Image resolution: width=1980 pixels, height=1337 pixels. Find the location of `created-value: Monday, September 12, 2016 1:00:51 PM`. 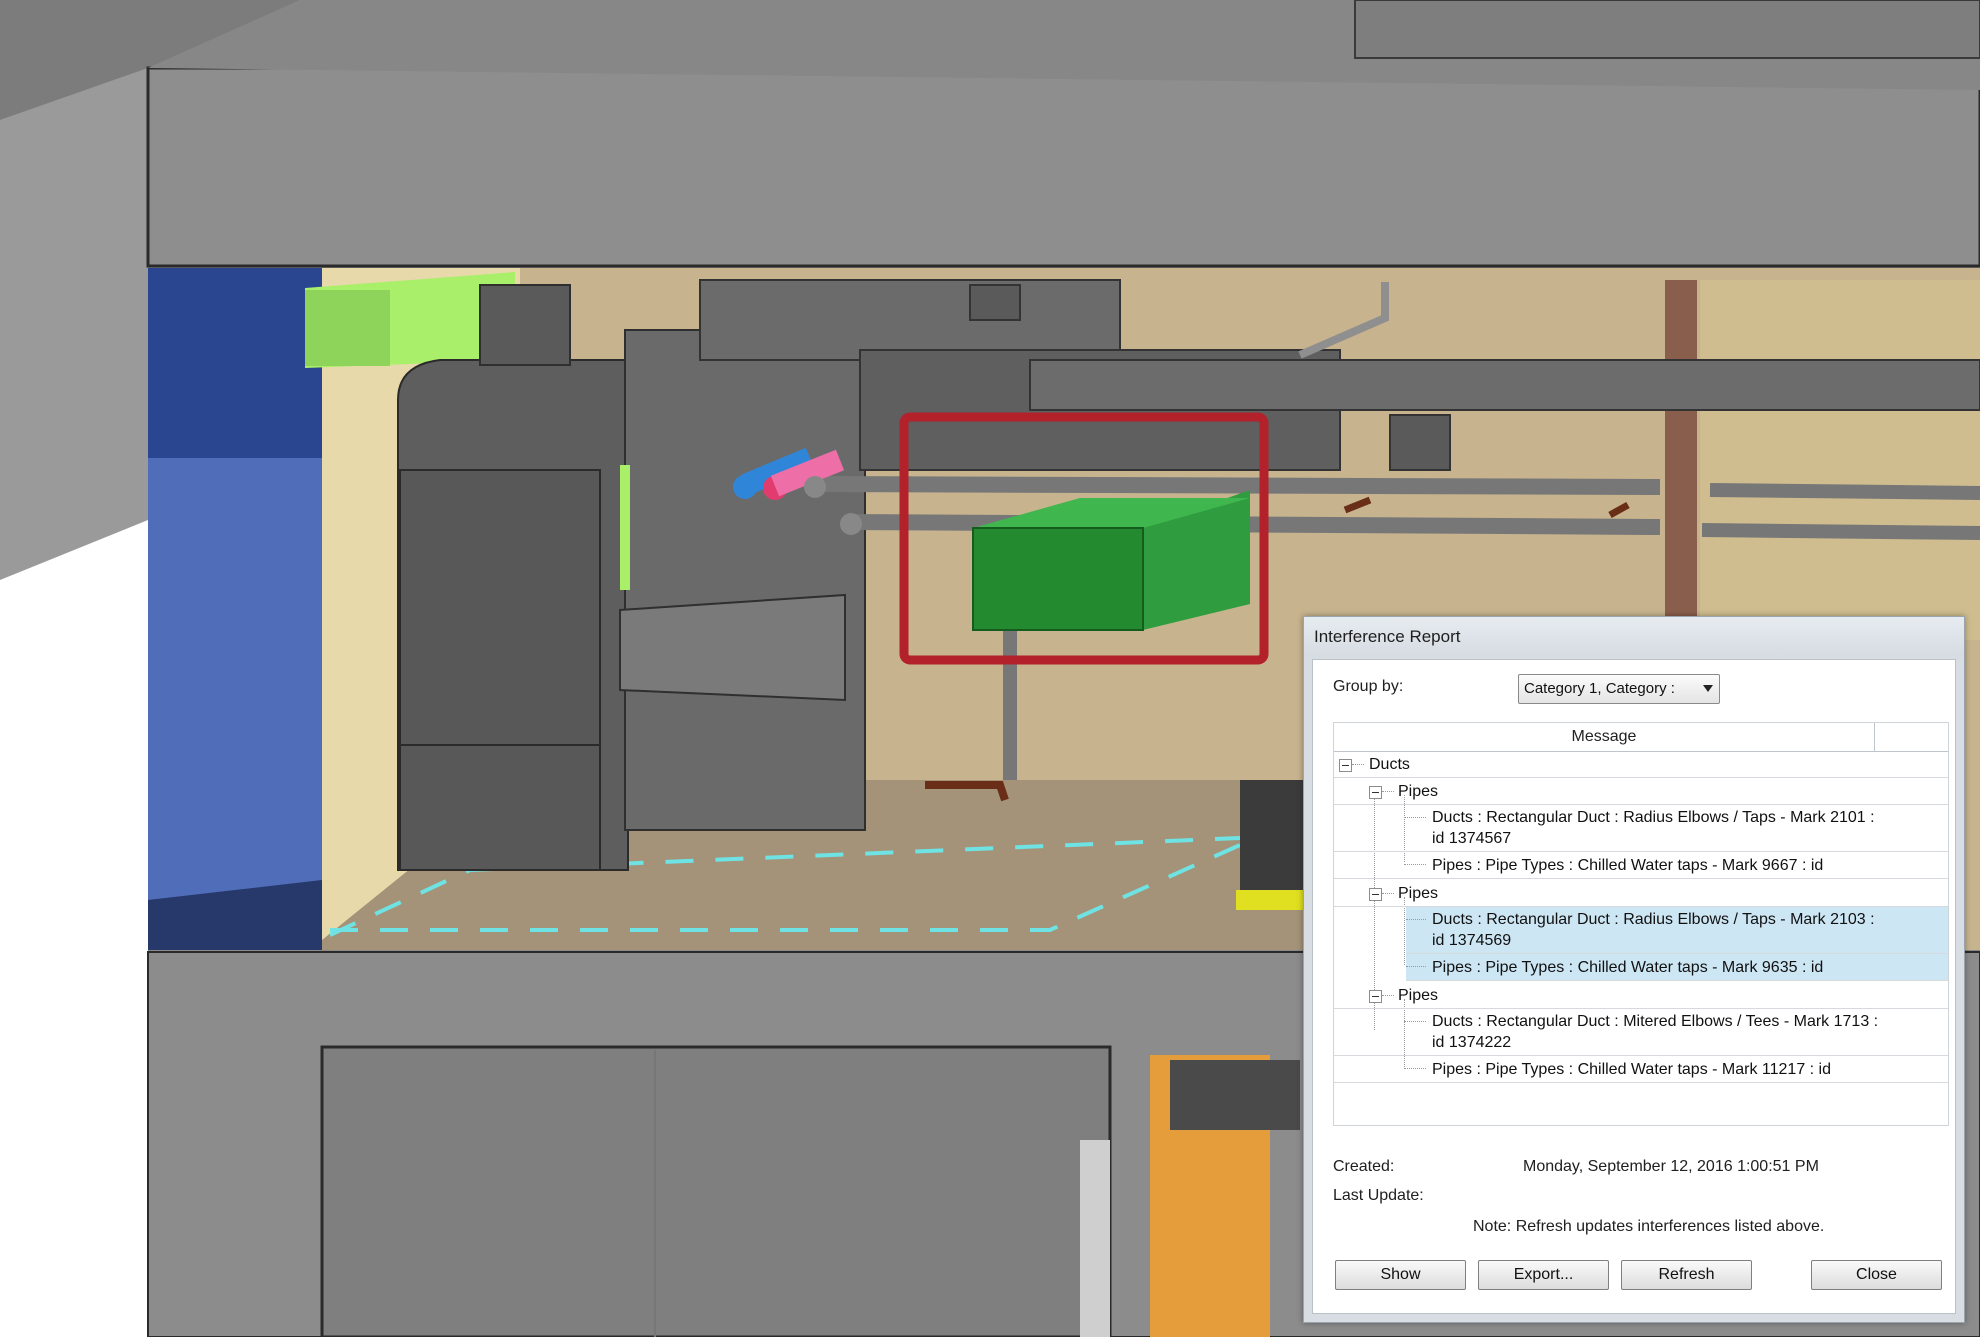

created-value: Monday, September 12, 2016 1:00:51 PM is located at coordinates (1671, 1166).